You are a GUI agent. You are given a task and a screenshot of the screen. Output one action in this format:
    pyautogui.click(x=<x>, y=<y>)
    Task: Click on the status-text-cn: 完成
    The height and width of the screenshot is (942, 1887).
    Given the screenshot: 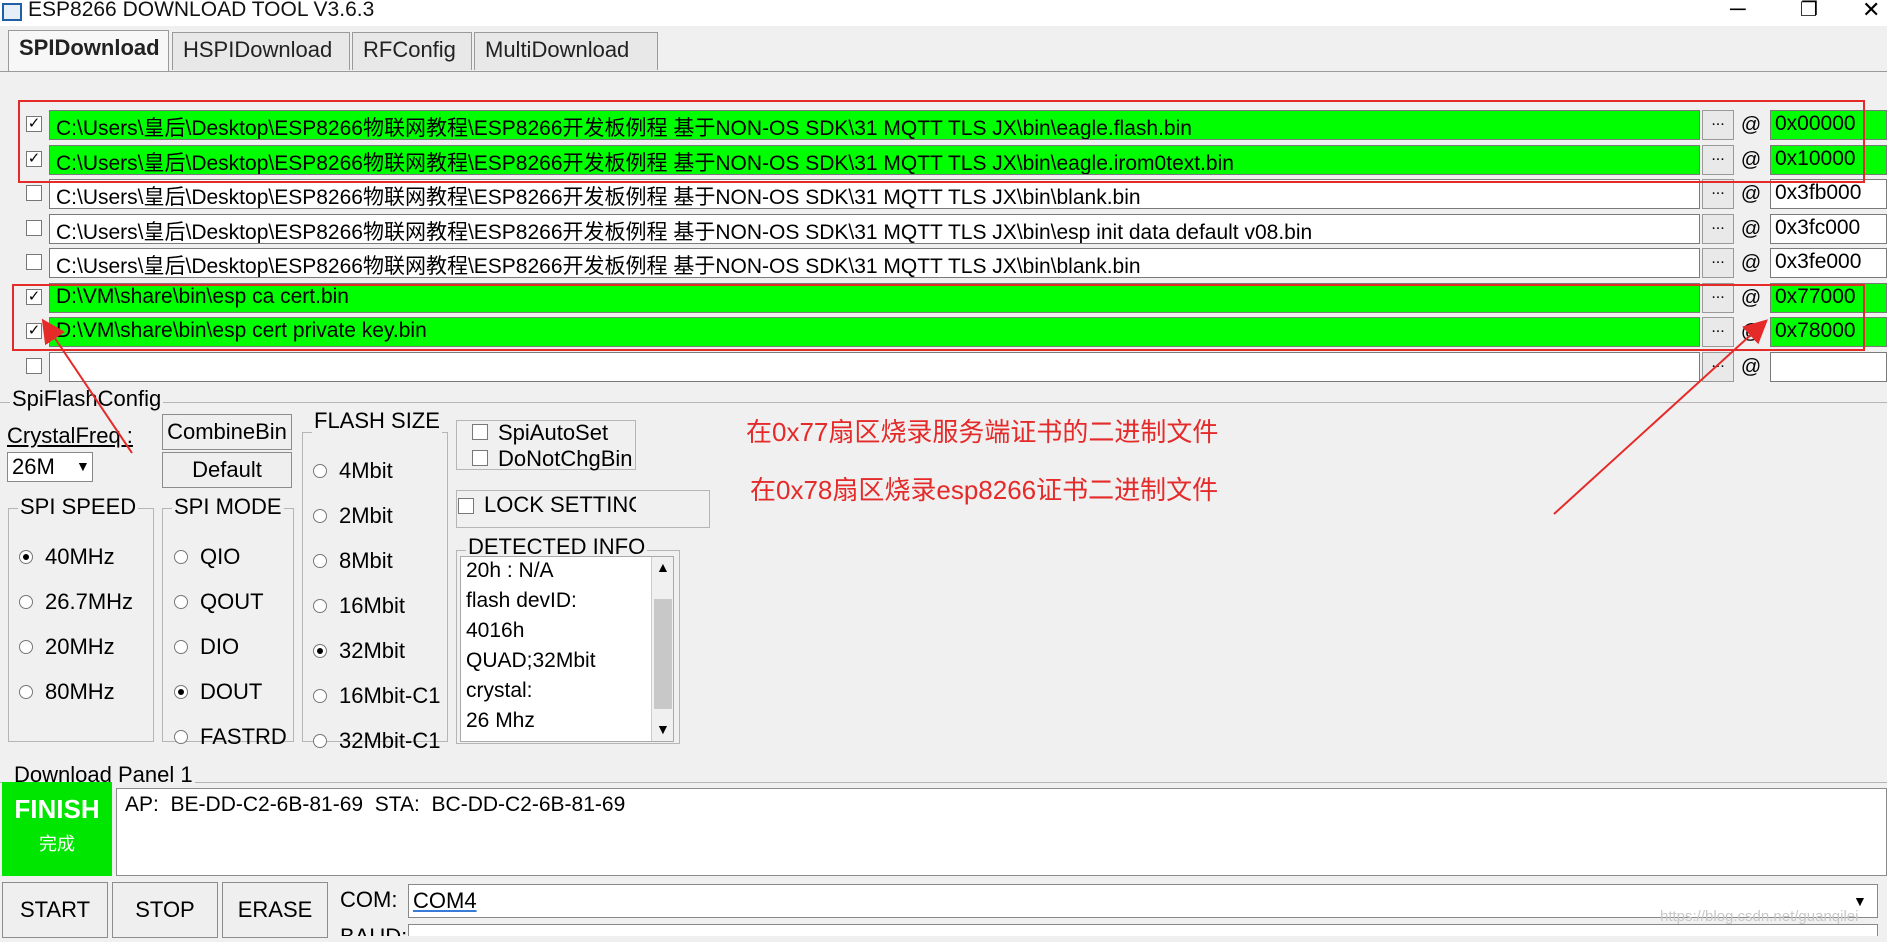 What is the action you would take?
    pyautogui.click(x=57, y=844)
    